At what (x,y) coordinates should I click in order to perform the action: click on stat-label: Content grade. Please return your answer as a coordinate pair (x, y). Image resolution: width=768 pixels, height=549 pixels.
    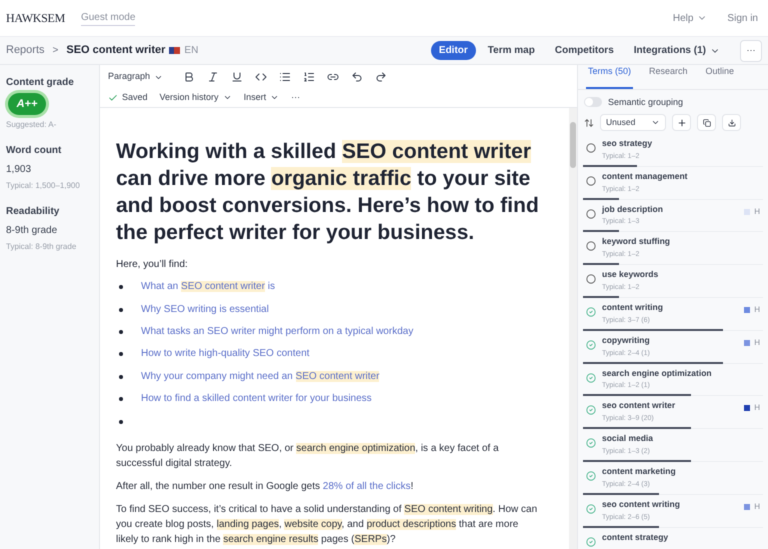
    Looking at the image, I should click on (40, 83).